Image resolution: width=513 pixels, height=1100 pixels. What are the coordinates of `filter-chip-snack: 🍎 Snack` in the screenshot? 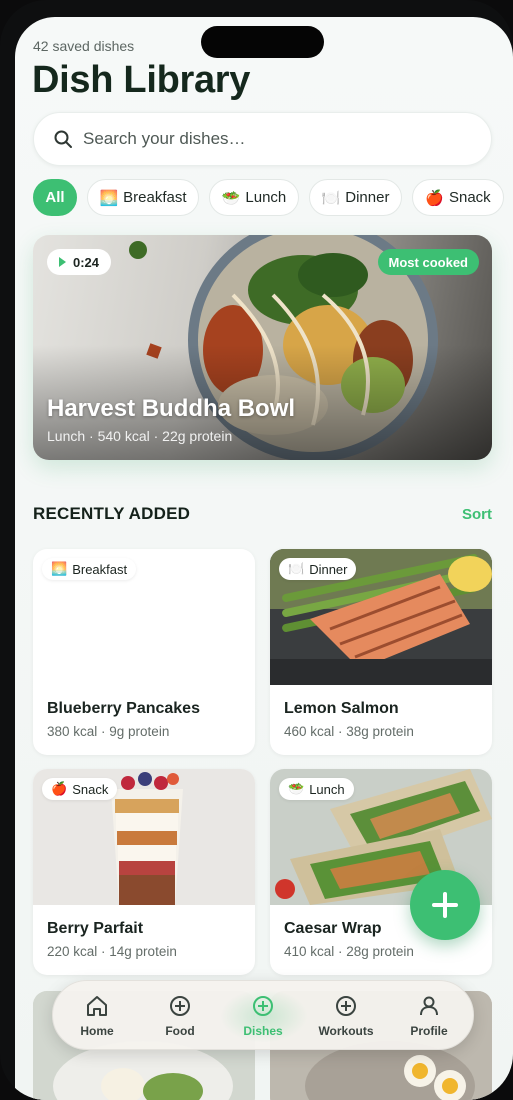 It's located at (458, 197).